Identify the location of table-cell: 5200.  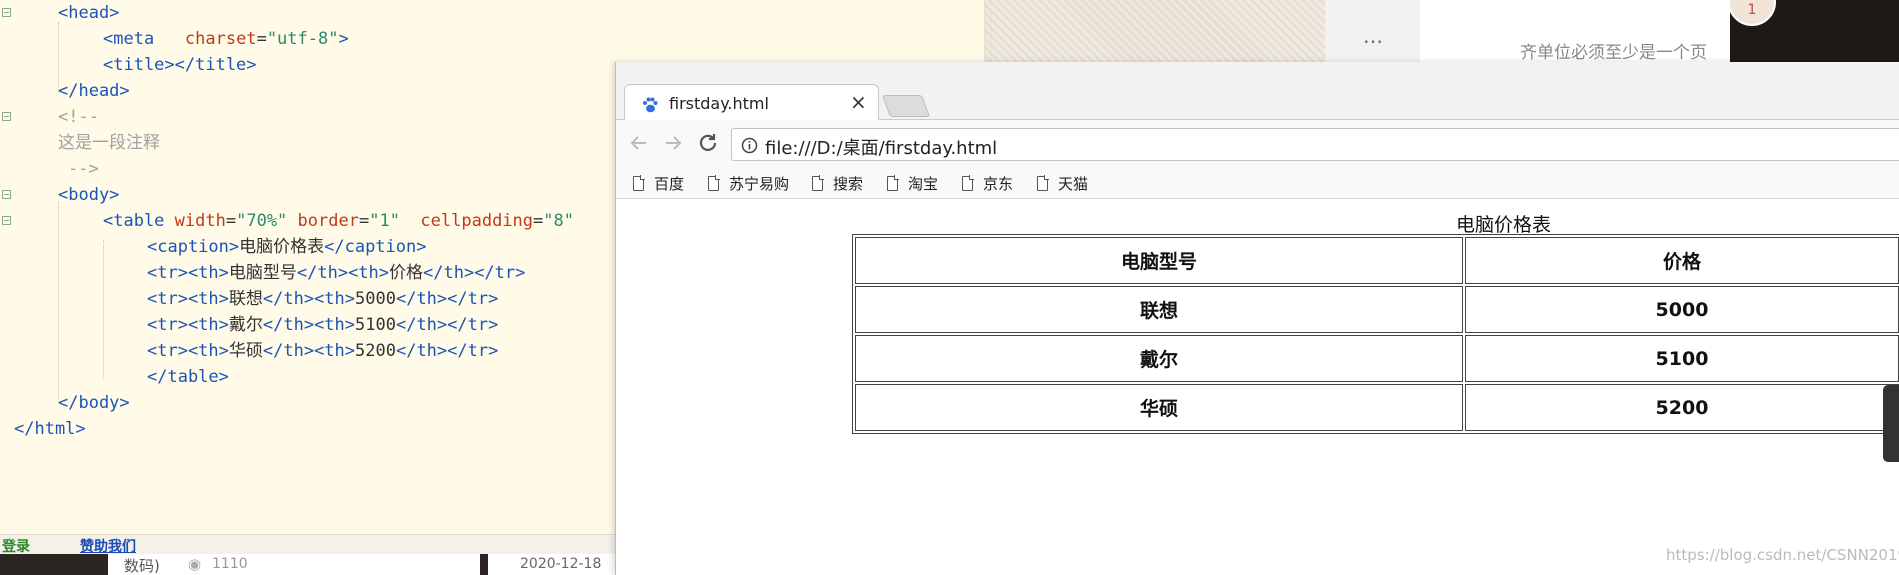
(1682, 407).